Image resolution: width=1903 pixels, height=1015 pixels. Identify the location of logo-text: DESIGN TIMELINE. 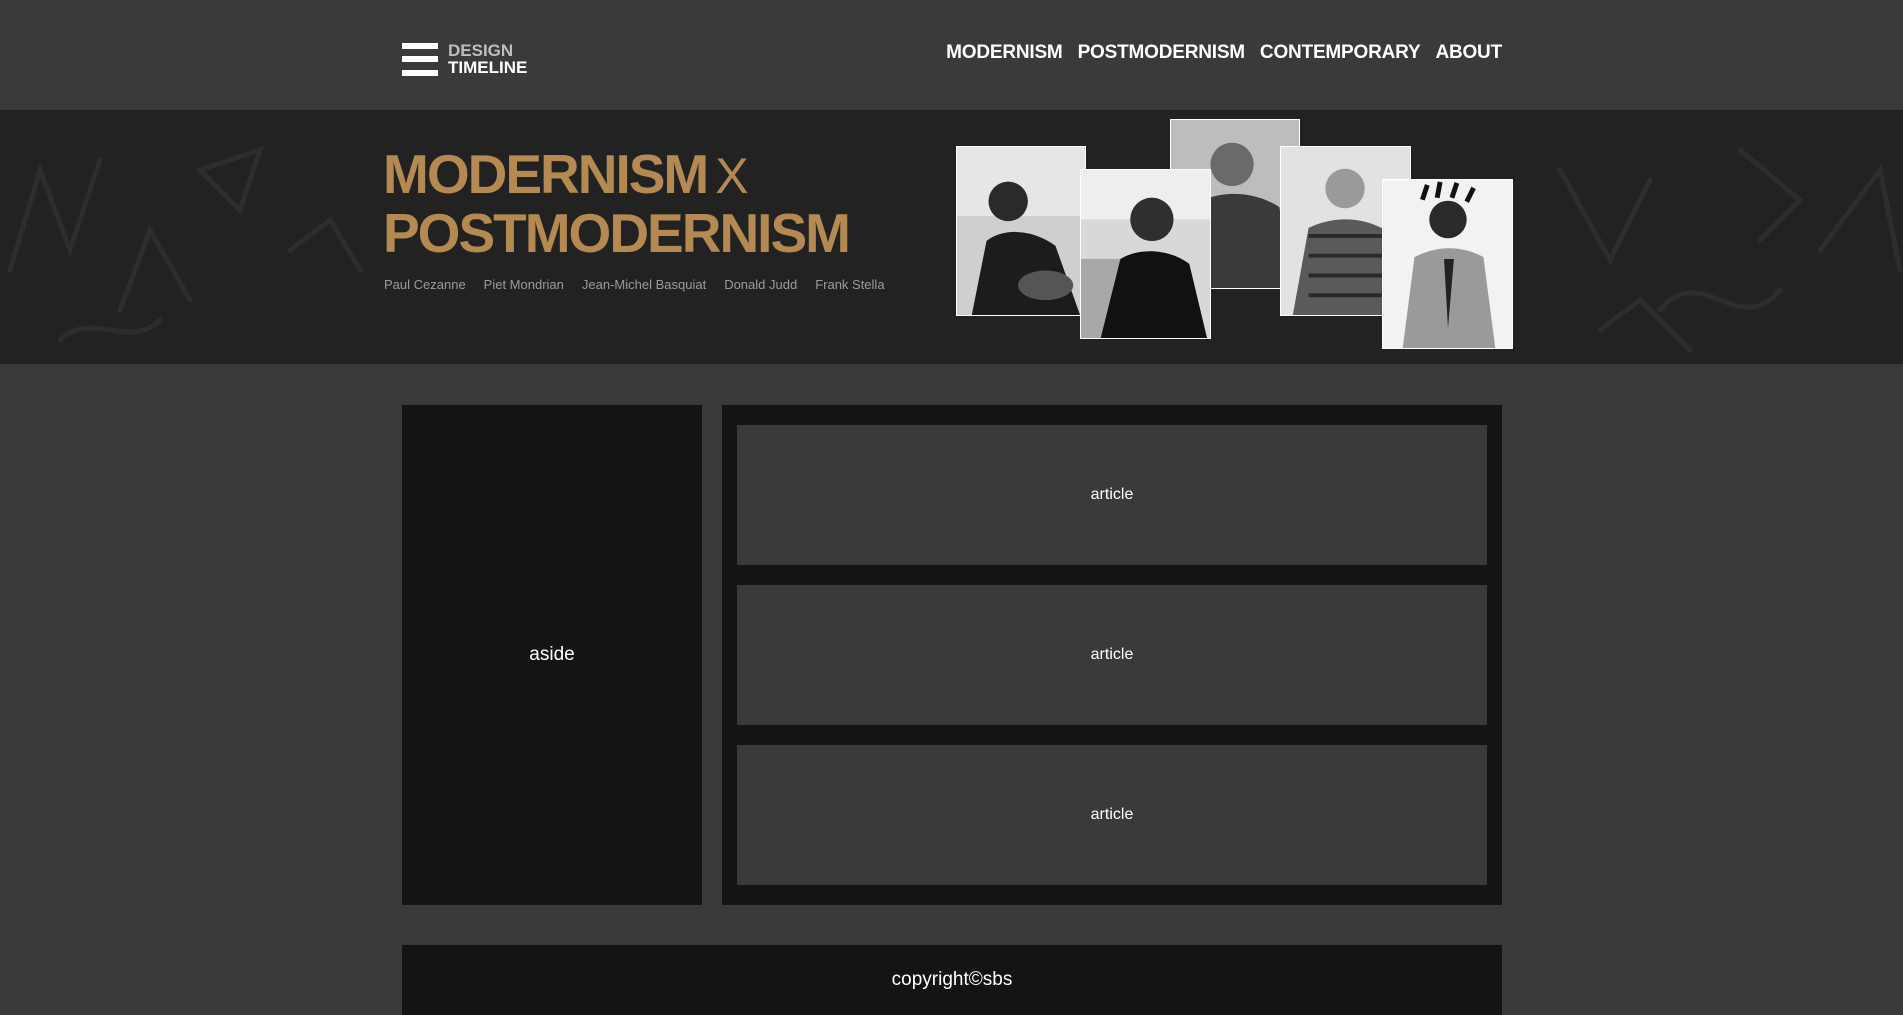
(487, 59).